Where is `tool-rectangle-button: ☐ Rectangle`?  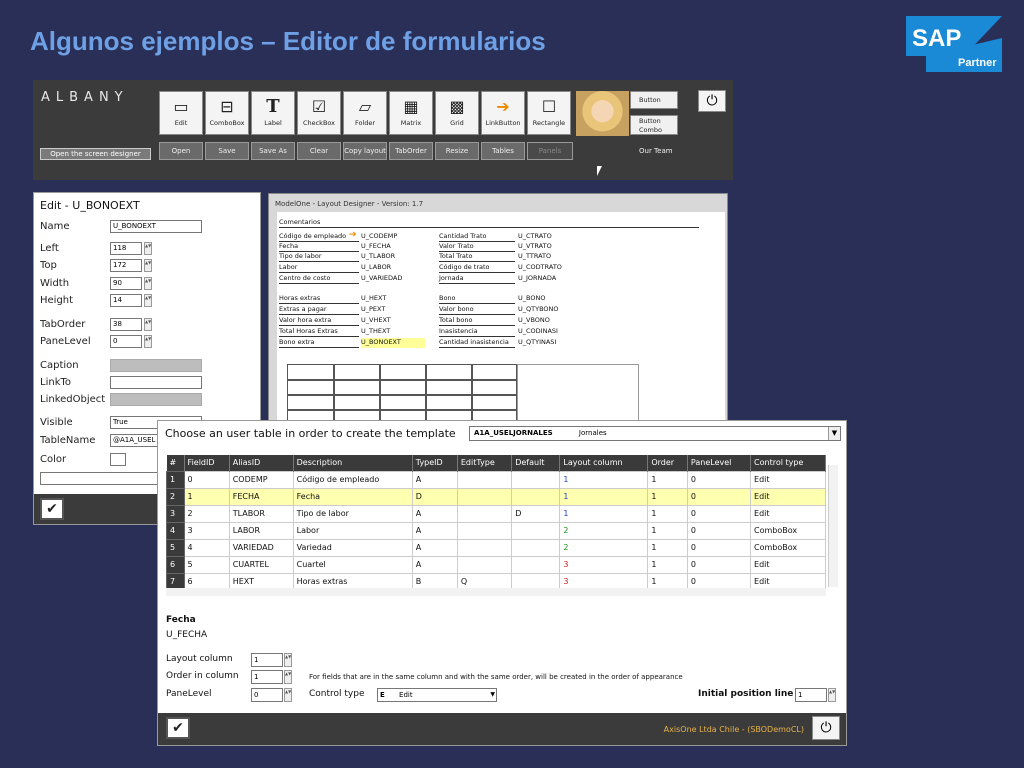
tool-rectangle-button: ☐ Rectangle is located at coordinates (549, 113).